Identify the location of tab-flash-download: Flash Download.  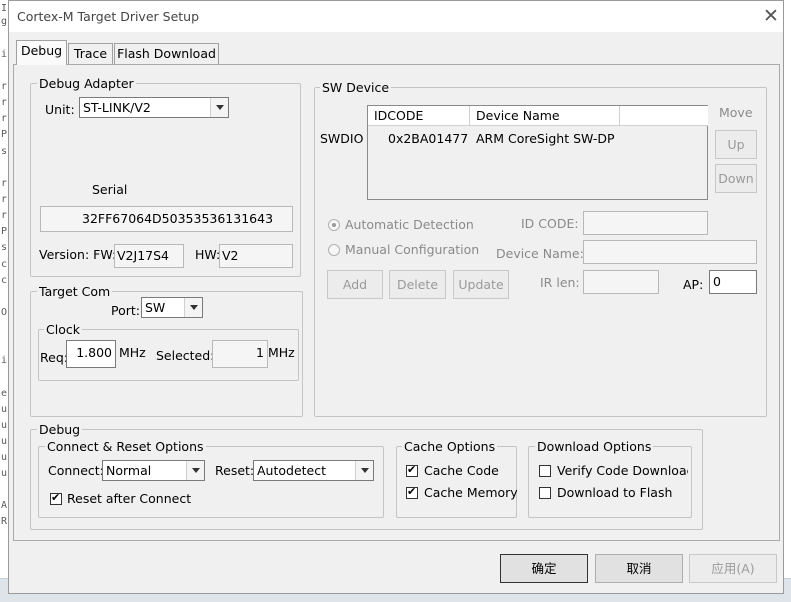
(166, 54).